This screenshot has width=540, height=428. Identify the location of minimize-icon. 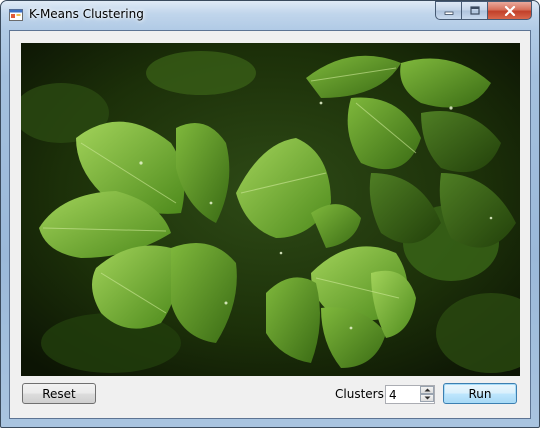
(448, 13).